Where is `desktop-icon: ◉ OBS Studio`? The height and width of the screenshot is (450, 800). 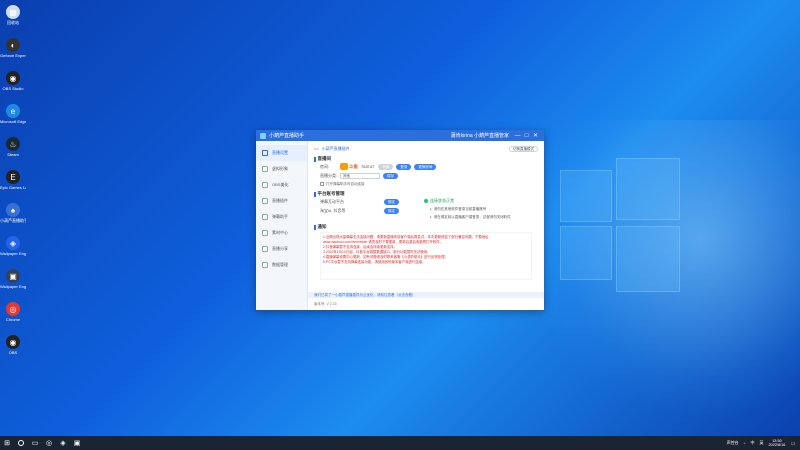
desktop-icon: ◉ OBS Studio is located at coordinates (13, 84).